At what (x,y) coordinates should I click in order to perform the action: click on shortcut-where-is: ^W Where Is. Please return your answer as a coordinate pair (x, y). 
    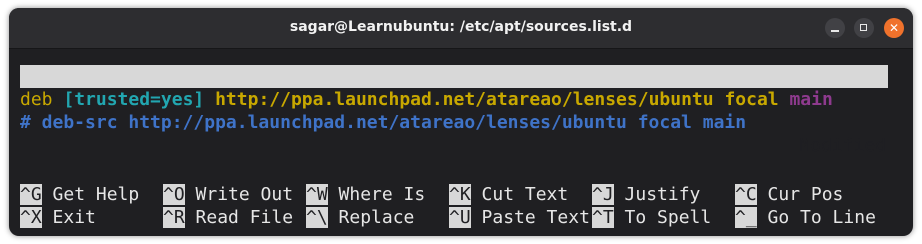
    Looking at the image, I should click on (365, 194).